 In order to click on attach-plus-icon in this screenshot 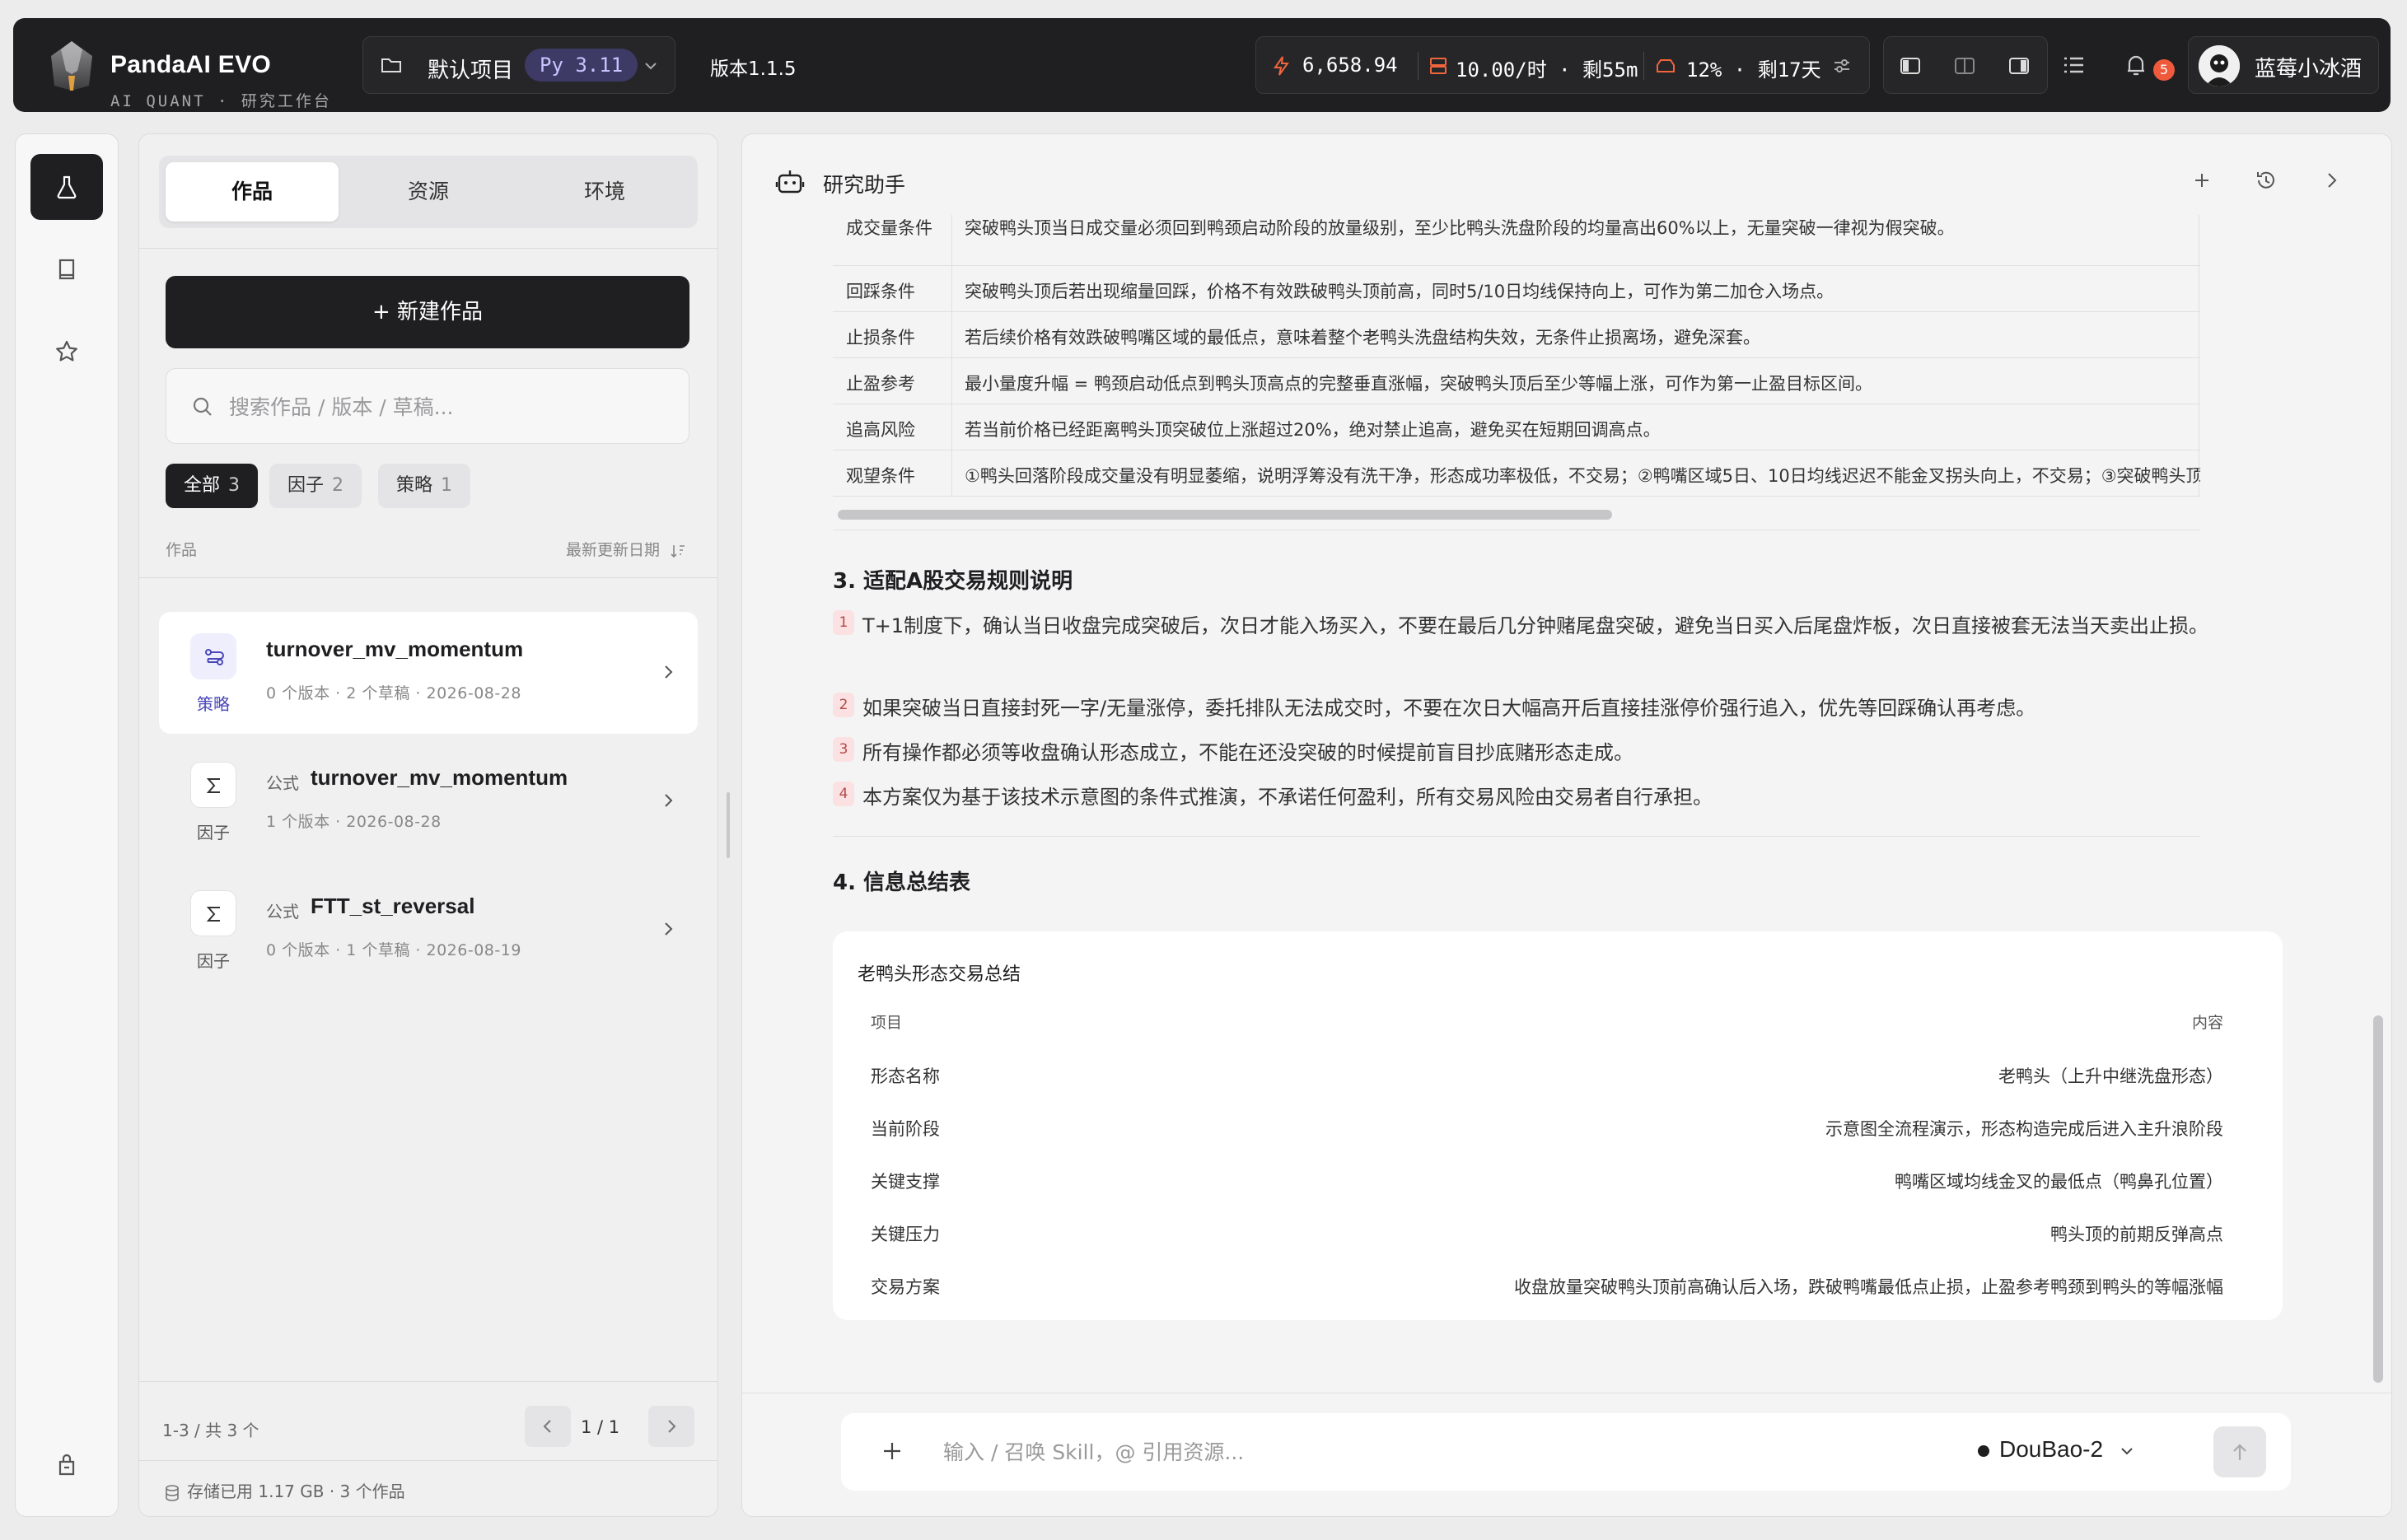, I will do `click(892, 1451)`.